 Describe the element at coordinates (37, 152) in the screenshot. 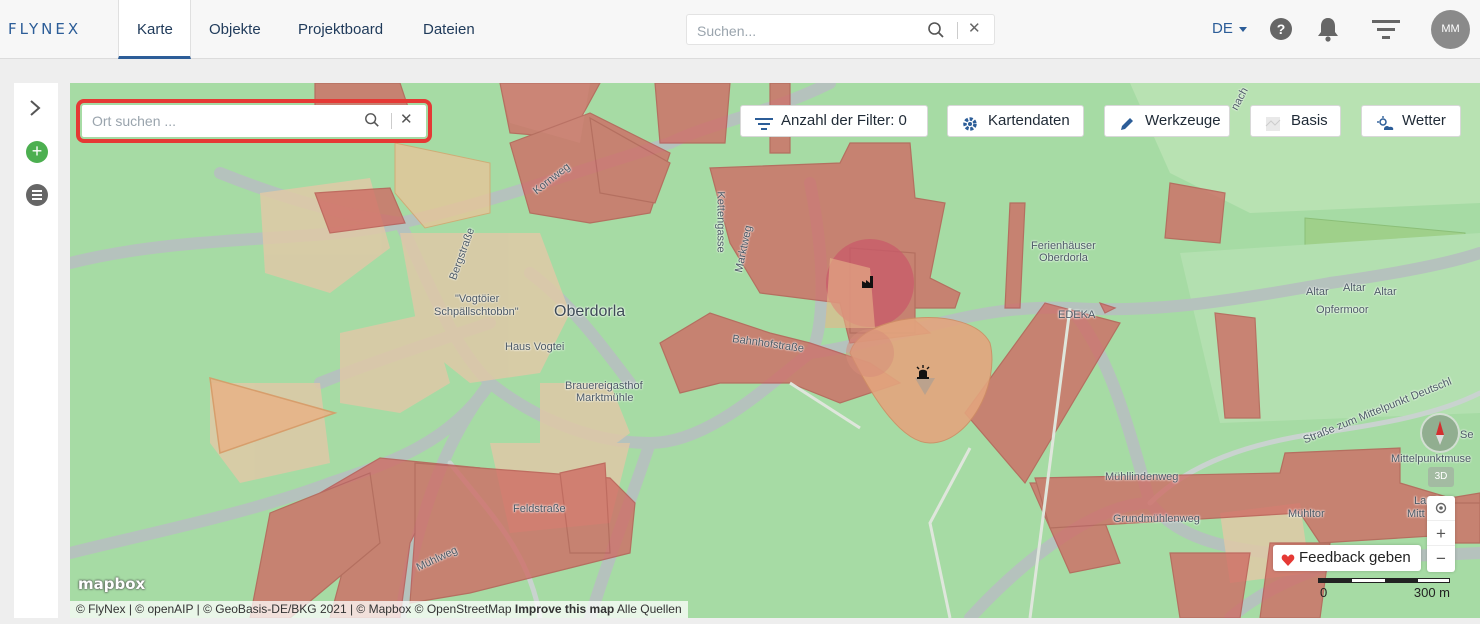

I see `add-icon: +` at that location.